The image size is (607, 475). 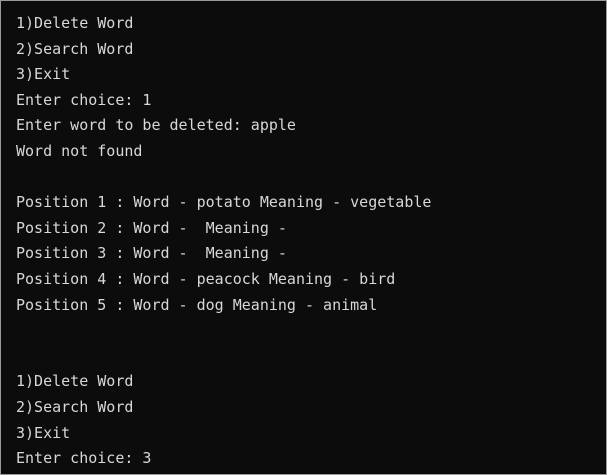 I want to click on choice-prompt: Enter choice: 1, so click(x=84, y=99).